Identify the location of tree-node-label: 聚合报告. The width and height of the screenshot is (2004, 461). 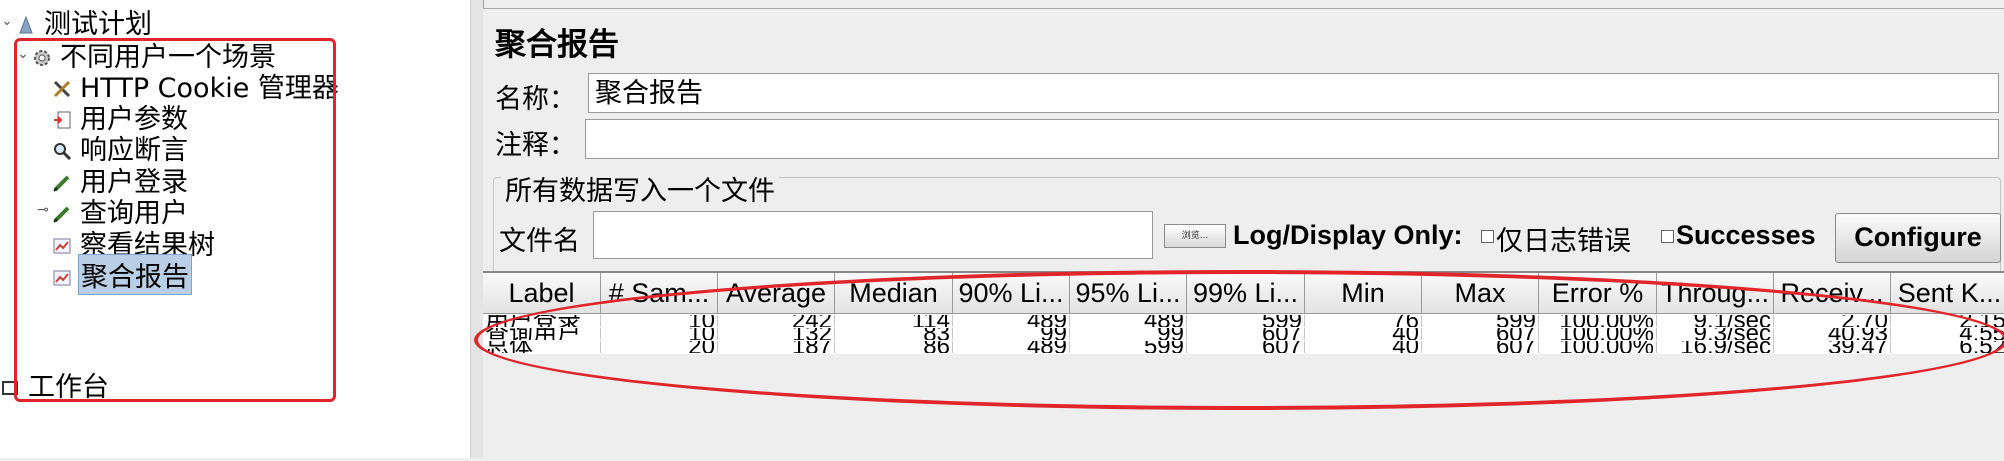
(135, 274).